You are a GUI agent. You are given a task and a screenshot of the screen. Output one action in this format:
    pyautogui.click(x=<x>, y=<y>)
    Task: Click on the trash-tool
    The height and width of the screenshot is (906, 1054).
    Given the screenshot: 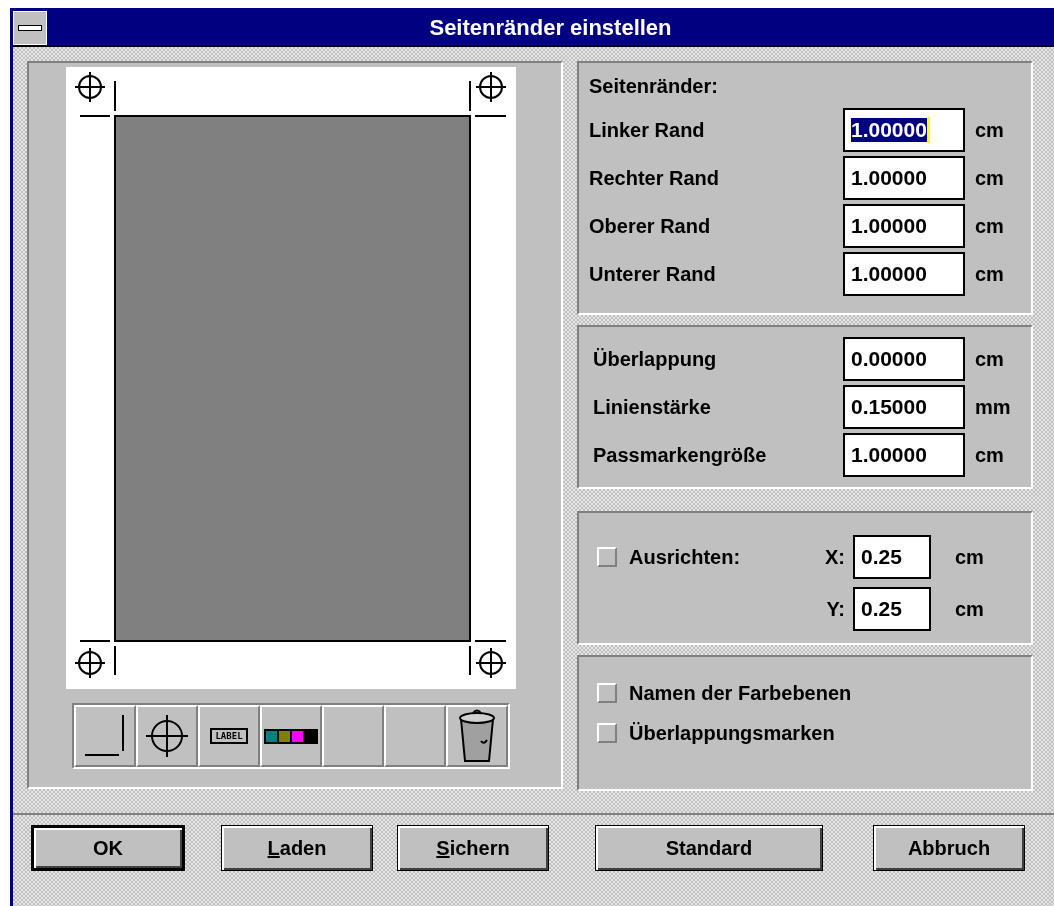 What is the action you would take?
    pyautogui.click(x=477, y=736)
    